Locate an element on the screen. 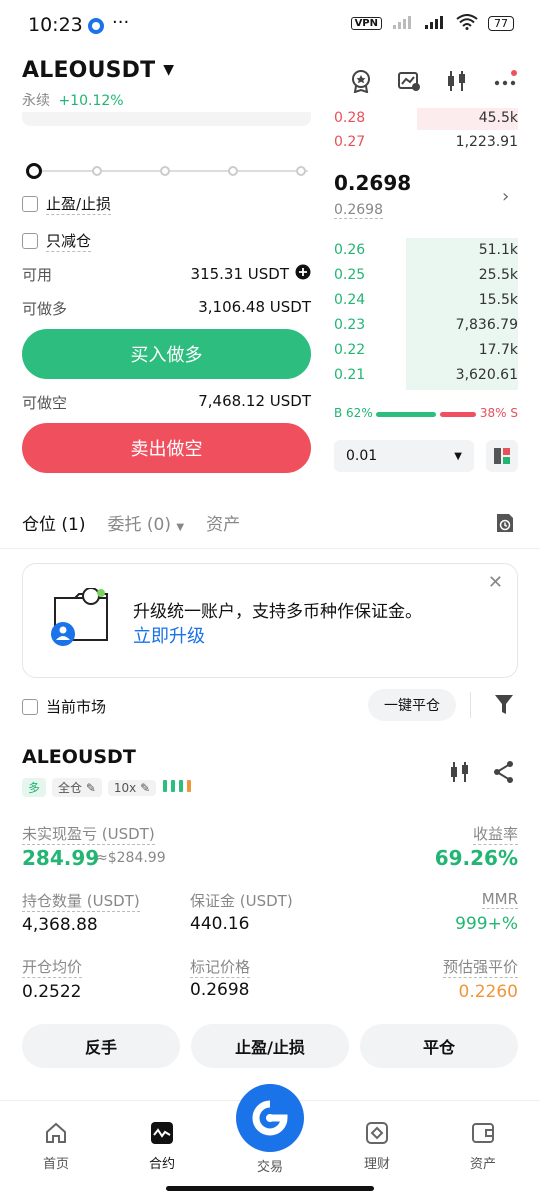 The width and height of the screenshot is (540, 1200). wallet-icon is located at coordinates (483, 1133).